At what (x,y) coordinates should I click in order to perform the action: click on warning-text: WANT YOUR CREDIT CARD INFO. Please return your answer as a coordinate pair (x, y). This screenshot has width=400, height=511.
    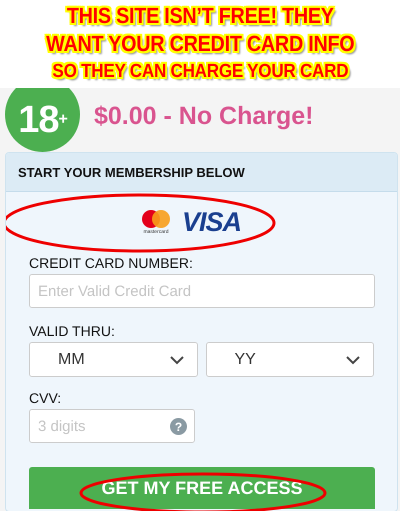
    Looking at the image, I should click on (200, 44).